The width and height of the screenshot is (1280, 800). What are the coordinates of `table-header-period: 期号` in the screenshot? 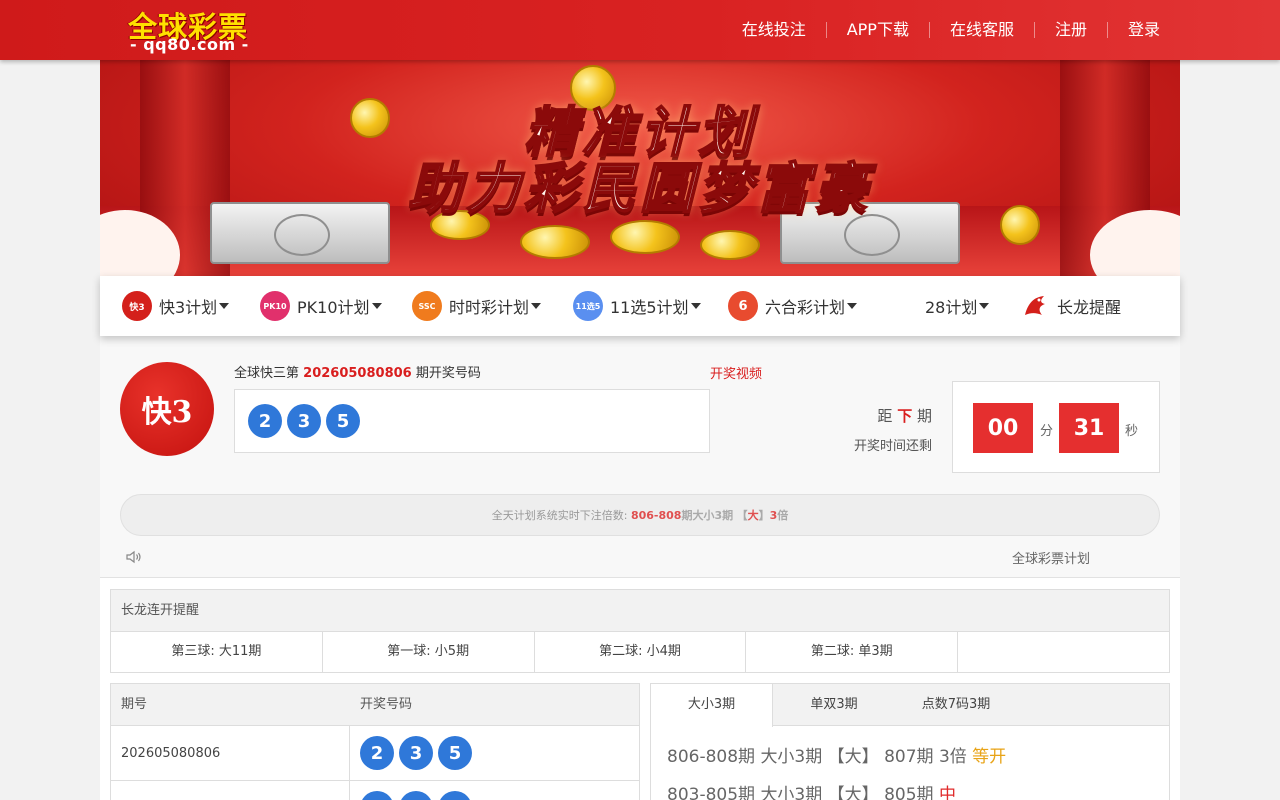 It's located at (134, 704).